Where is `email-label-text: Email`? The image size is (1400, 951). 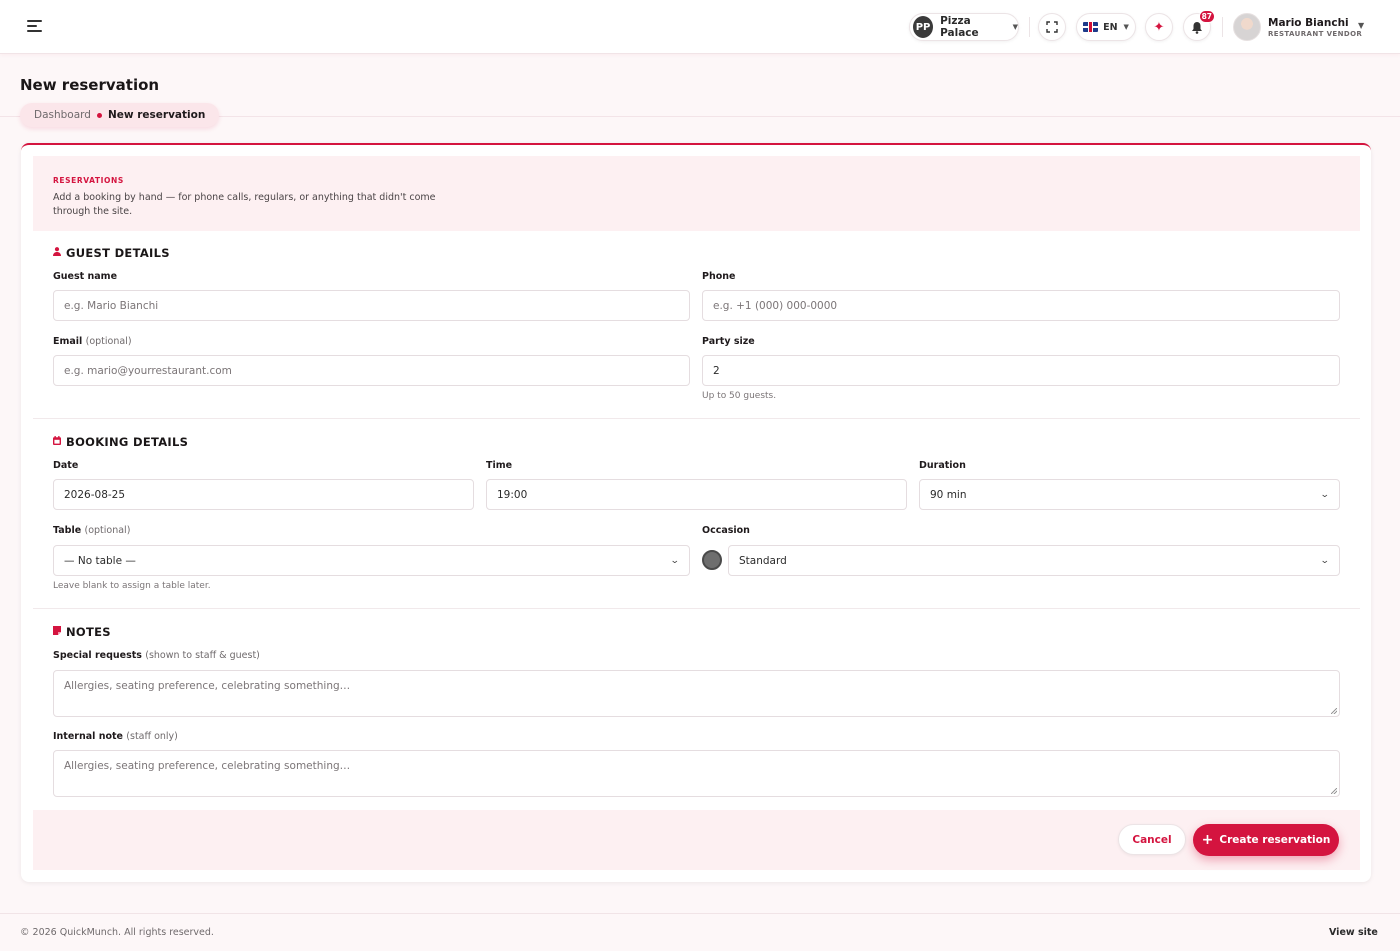
email-label-text: Email is located at coordinates (68, 341).